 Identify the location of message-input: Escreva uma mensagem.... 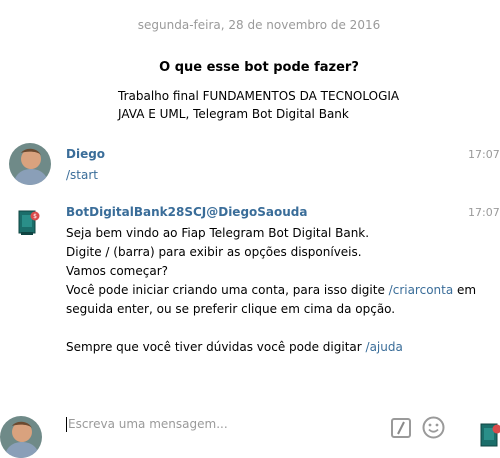
(148, 424).